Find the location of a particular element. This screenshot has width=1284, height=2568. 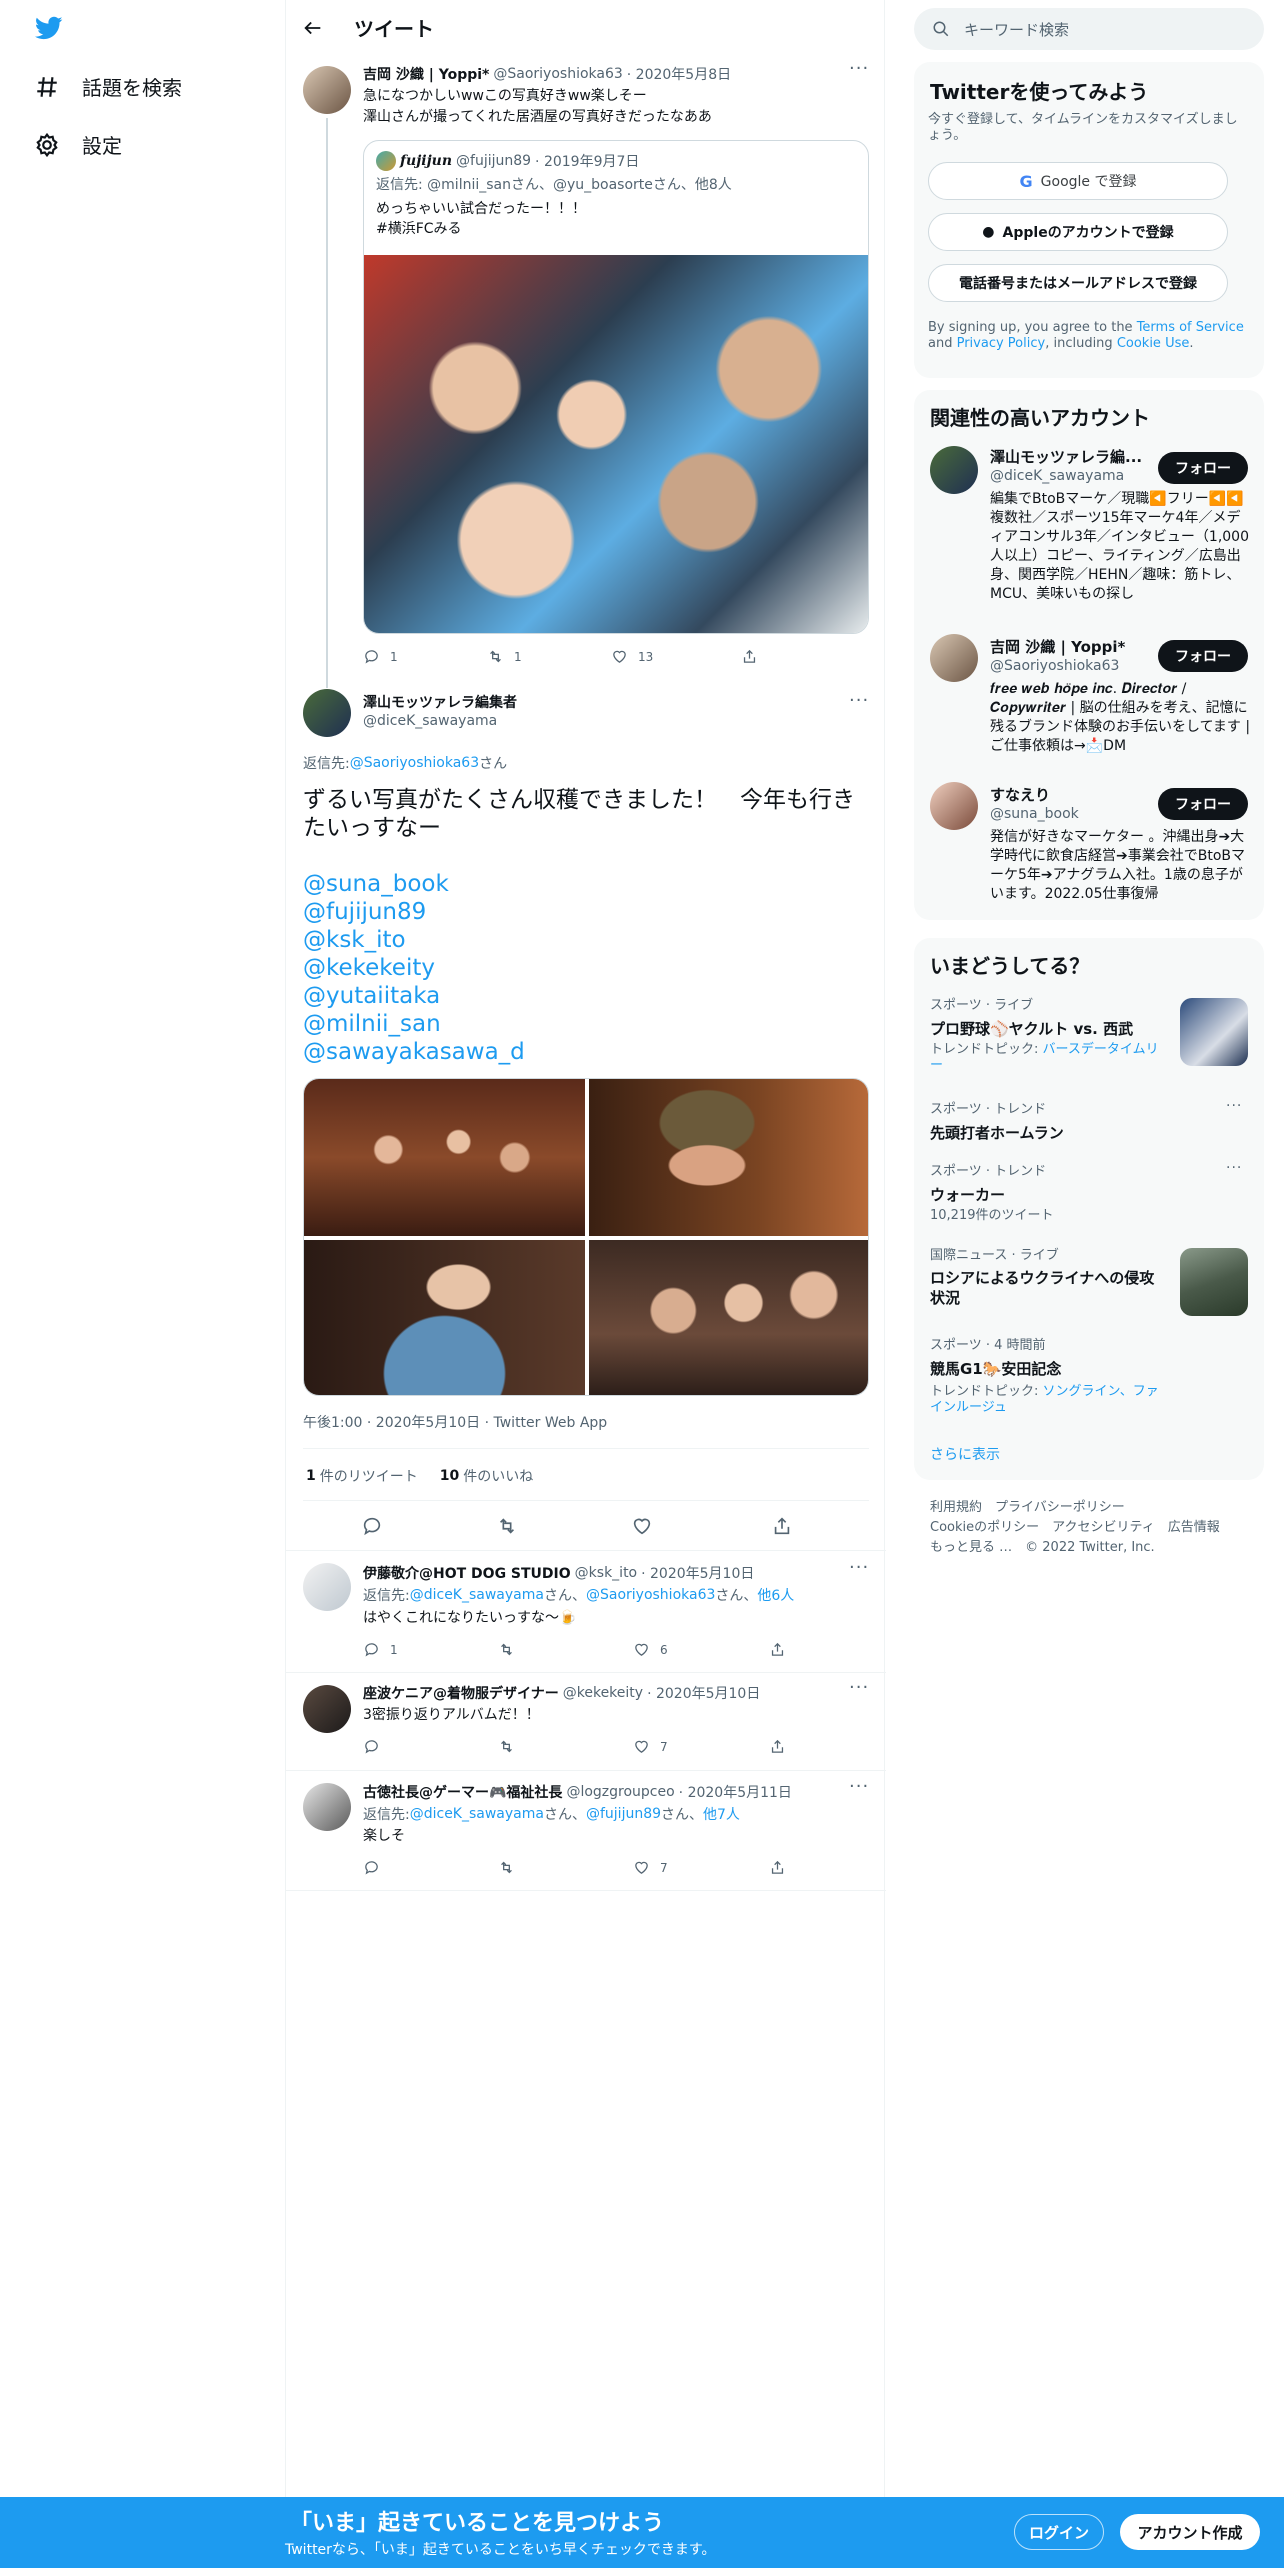

main-like-button is located at coordinates (701, 1526).